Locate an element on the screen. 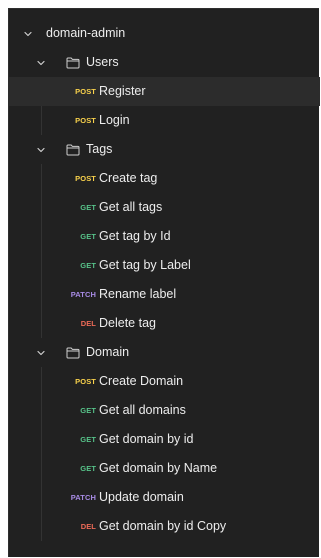 The width and height of the screenshot is (321, 558). request-name: Get domain by id is located at coordinates (146, 439).